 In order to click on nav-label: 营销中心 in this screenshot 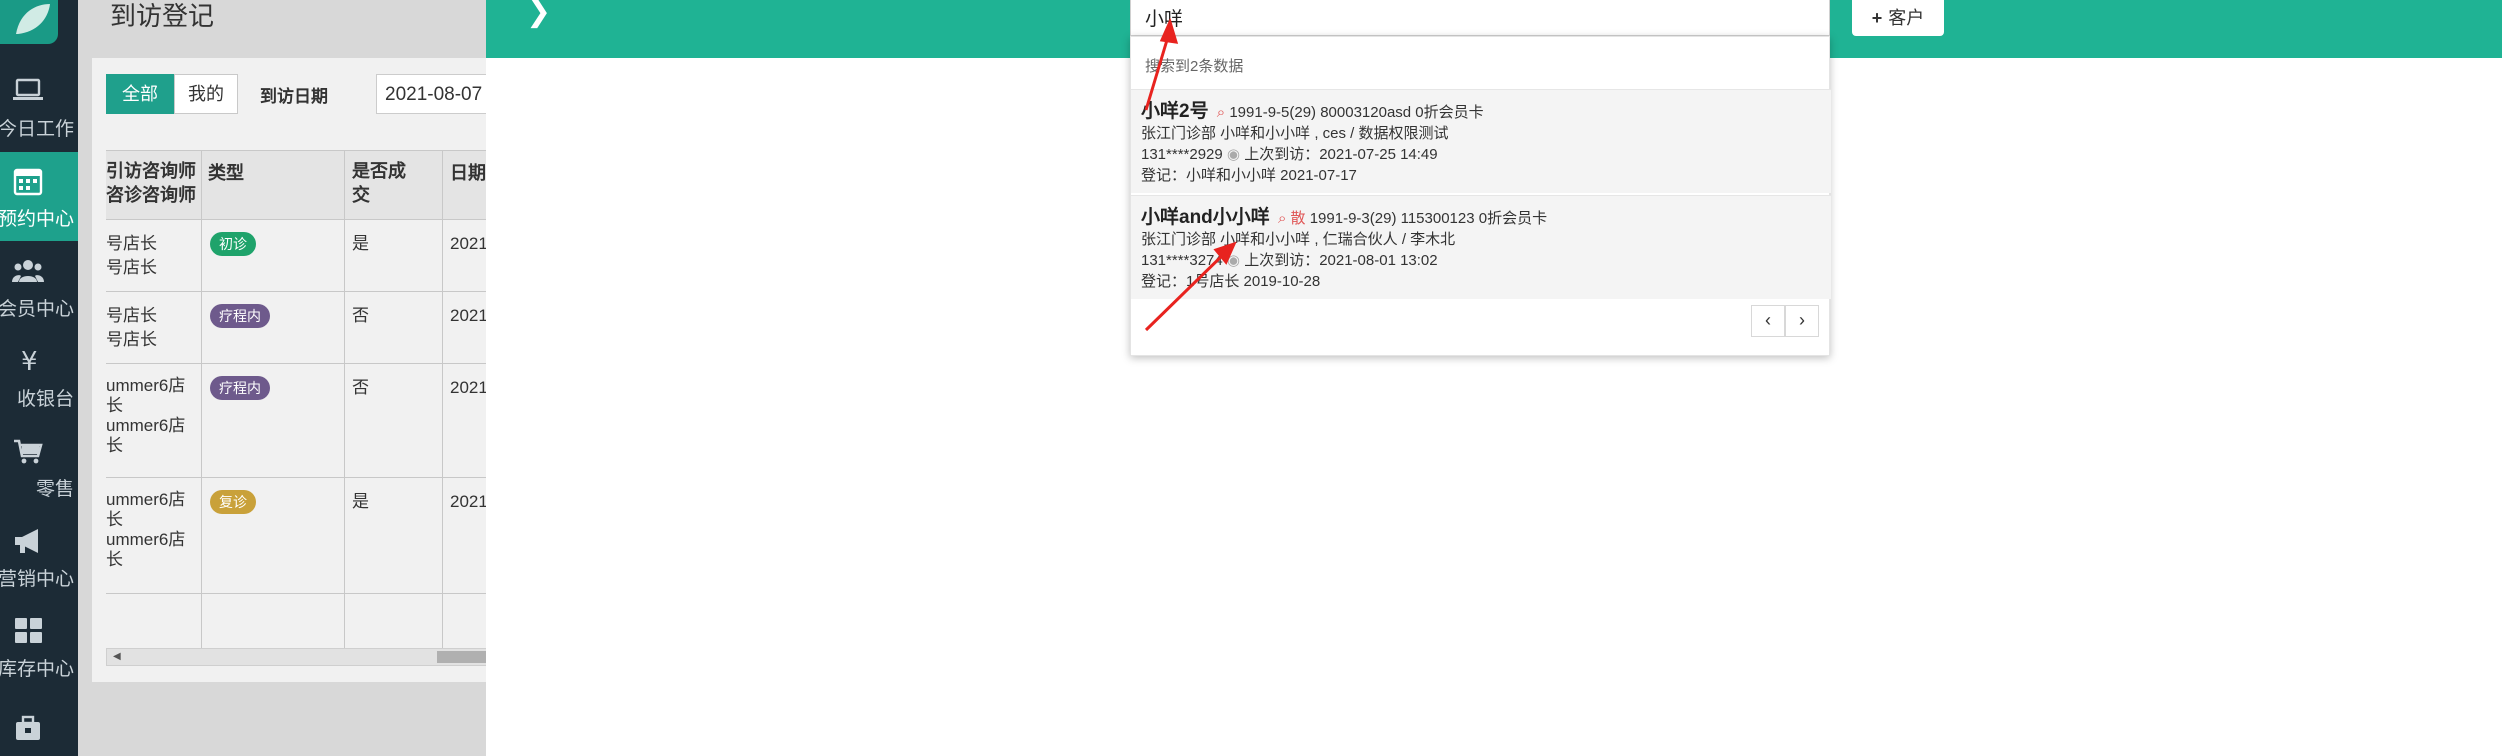, I will do `click(37, 579)`.